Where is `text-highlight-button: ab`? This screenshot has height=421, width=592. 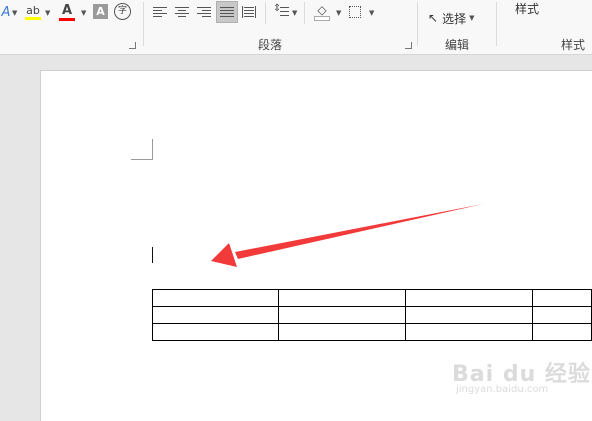
text-highlight-button: ab is located at coordinates (33, 12).